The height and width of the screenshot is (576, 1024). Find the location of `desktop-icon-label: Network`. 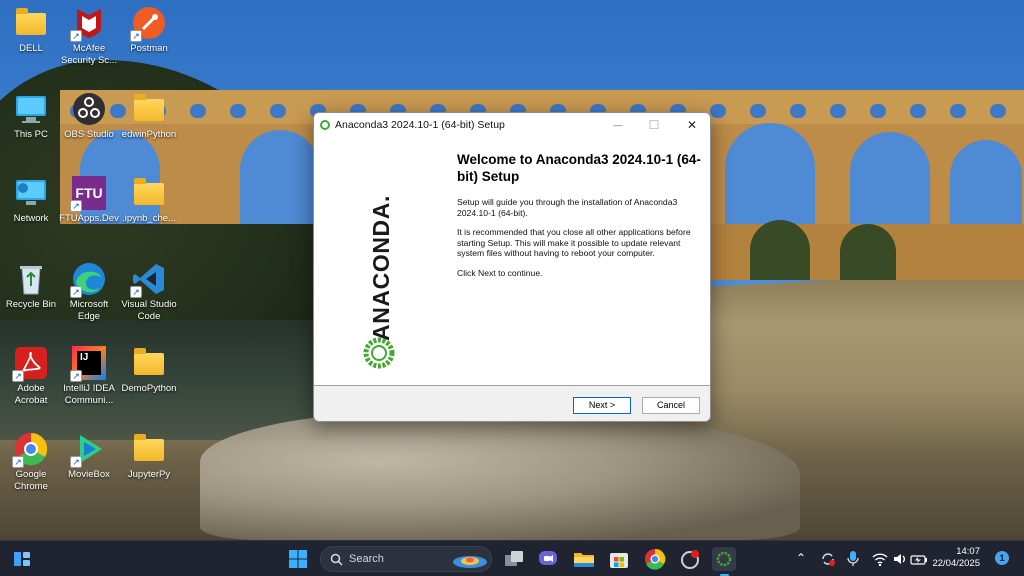

desktop-icon-label: Network is located at coordinates (31, 218).